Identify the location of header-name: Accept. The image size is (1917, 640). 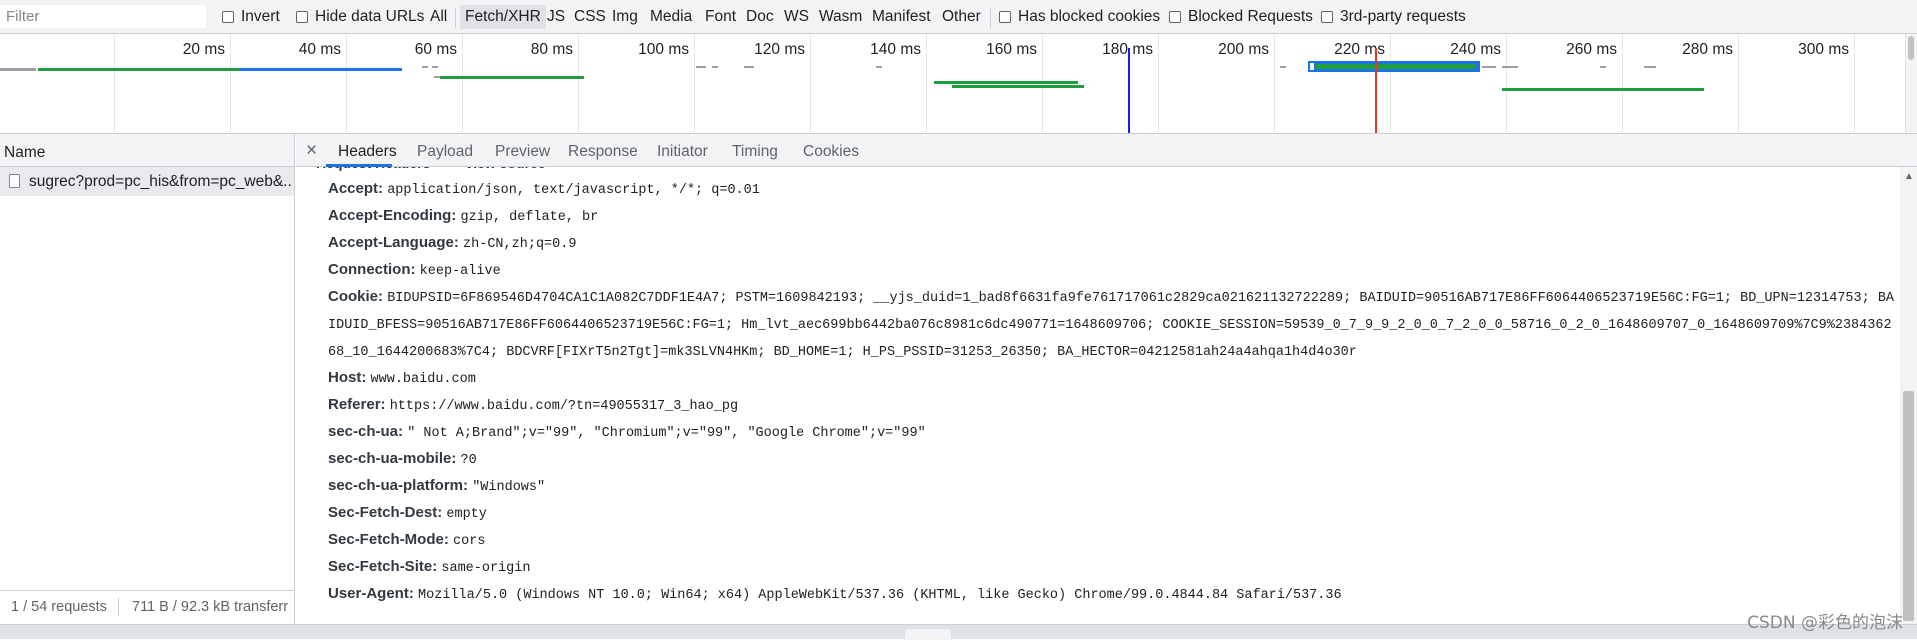
(353, 188).